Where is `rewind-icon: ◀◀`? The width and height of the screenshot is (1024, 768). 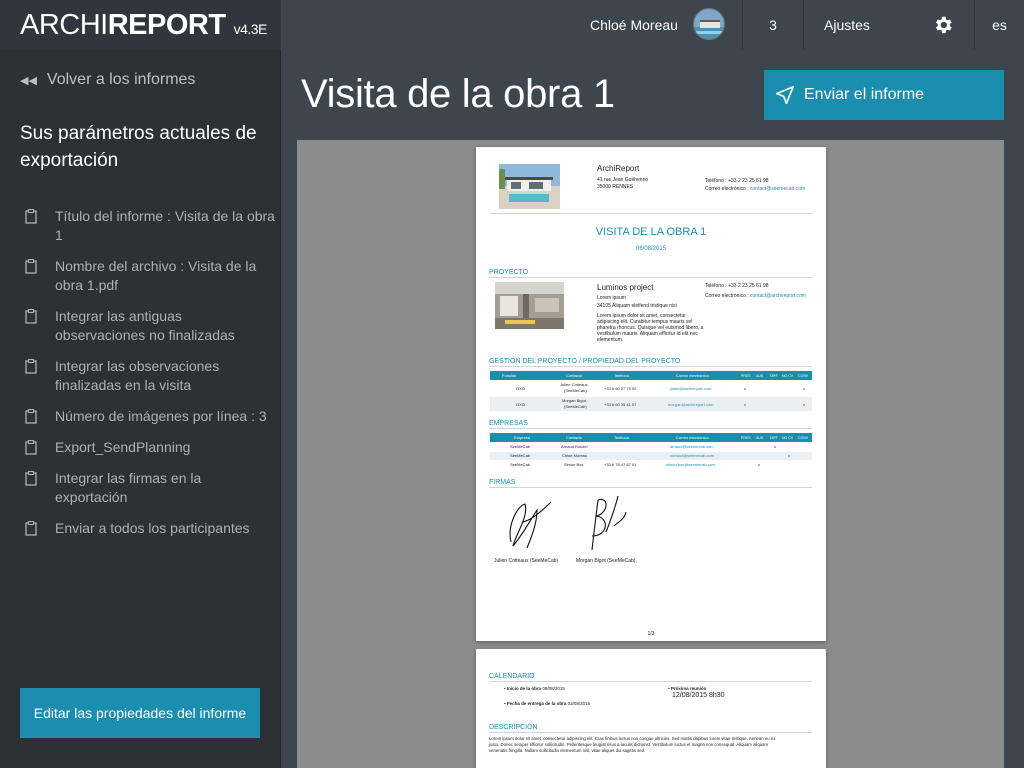 rewind-icon: ◀◀ is located at coordinates (28, 81).